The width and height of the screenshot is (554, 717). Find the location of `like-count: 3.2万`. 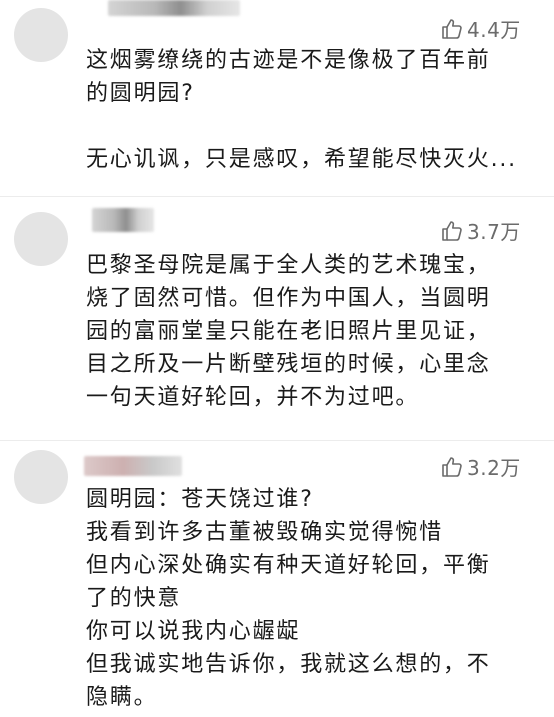

like-count: 3.2万 is located at coordinates (494, 468).